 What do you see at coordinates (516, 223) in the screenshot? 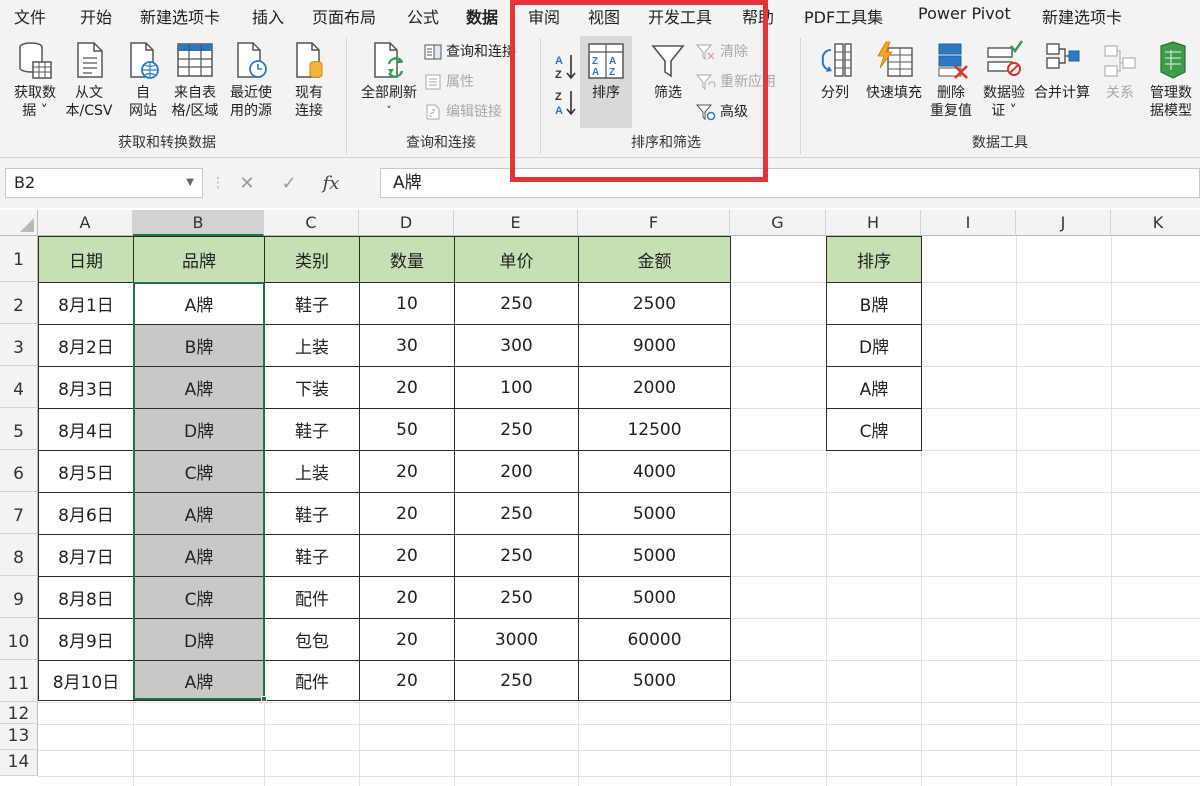
I see `column-header-e: E` at bounding box center [516, 223].